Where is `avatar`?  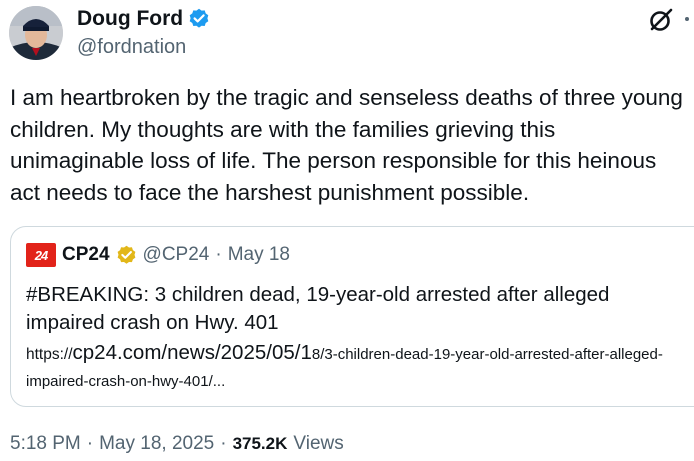
avatar is located at coordinates (36, 33).